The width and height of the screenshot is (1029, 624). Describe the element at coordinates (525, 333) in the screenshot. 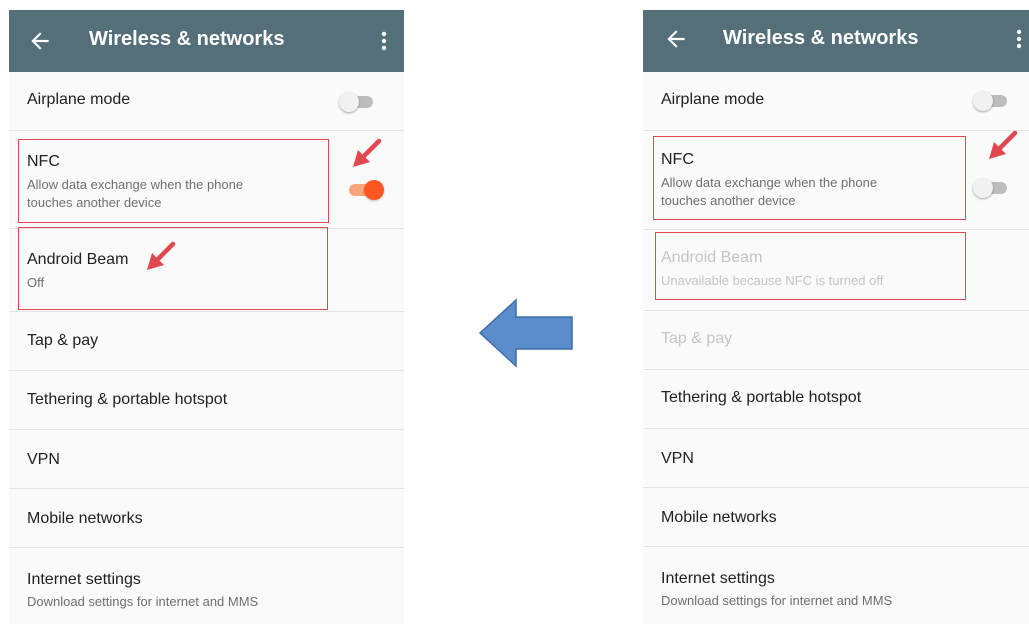

I see `blue-left-arrow-icon` at that location.